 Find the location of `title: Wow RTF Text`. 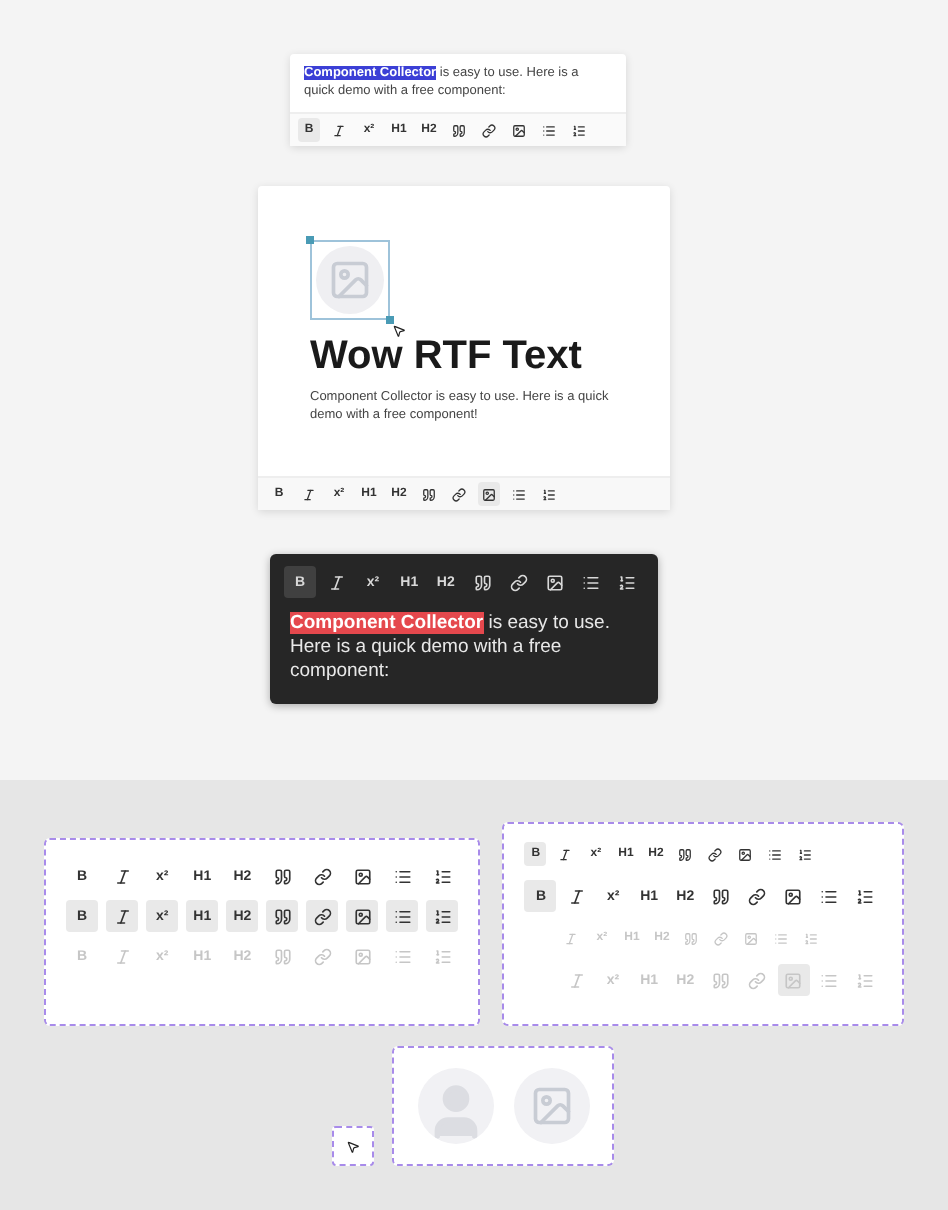

title: Wow RTF Text is located at coordinates (447, 356).